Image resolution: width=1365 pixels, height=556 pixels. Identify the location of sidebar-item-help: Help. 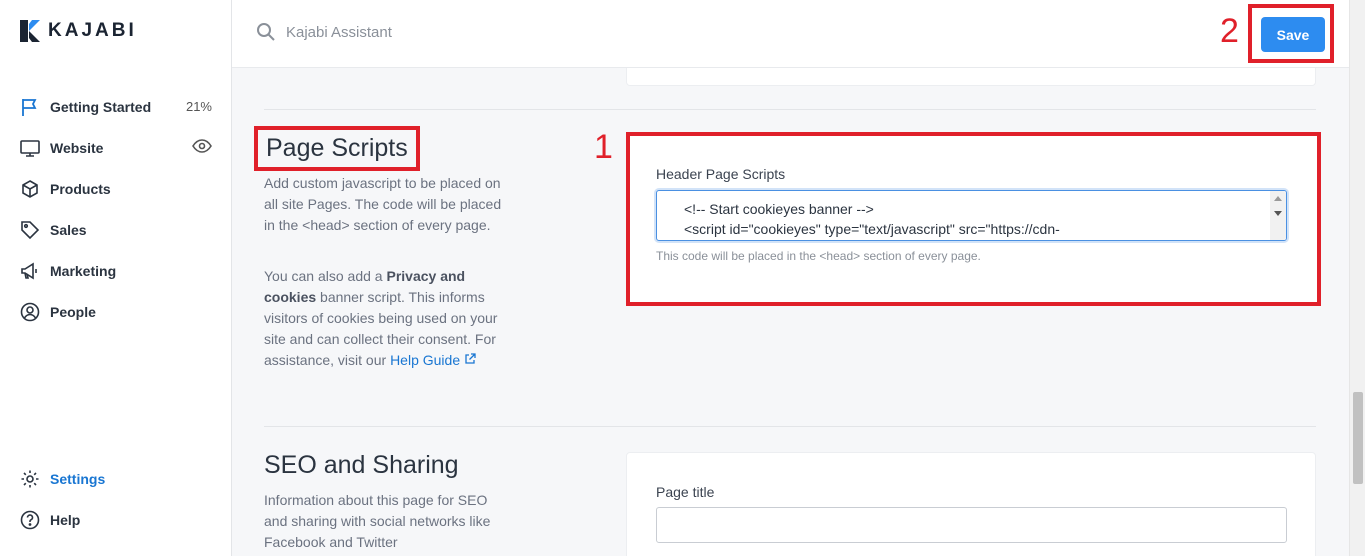
(116, 519).